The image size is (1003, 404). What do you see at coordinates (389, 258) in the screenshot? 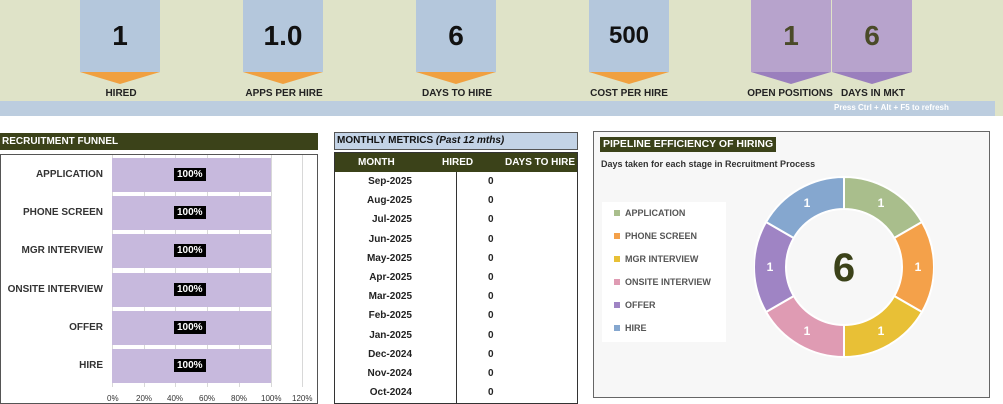
I see `cell-month: May-2025` at bounding box center [389, 258].